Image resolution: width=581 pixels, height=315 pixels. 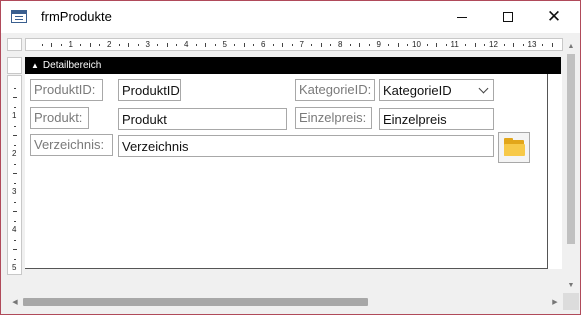 I want to click on scroll-down-icon: ▼, so click(x=571, y=285).